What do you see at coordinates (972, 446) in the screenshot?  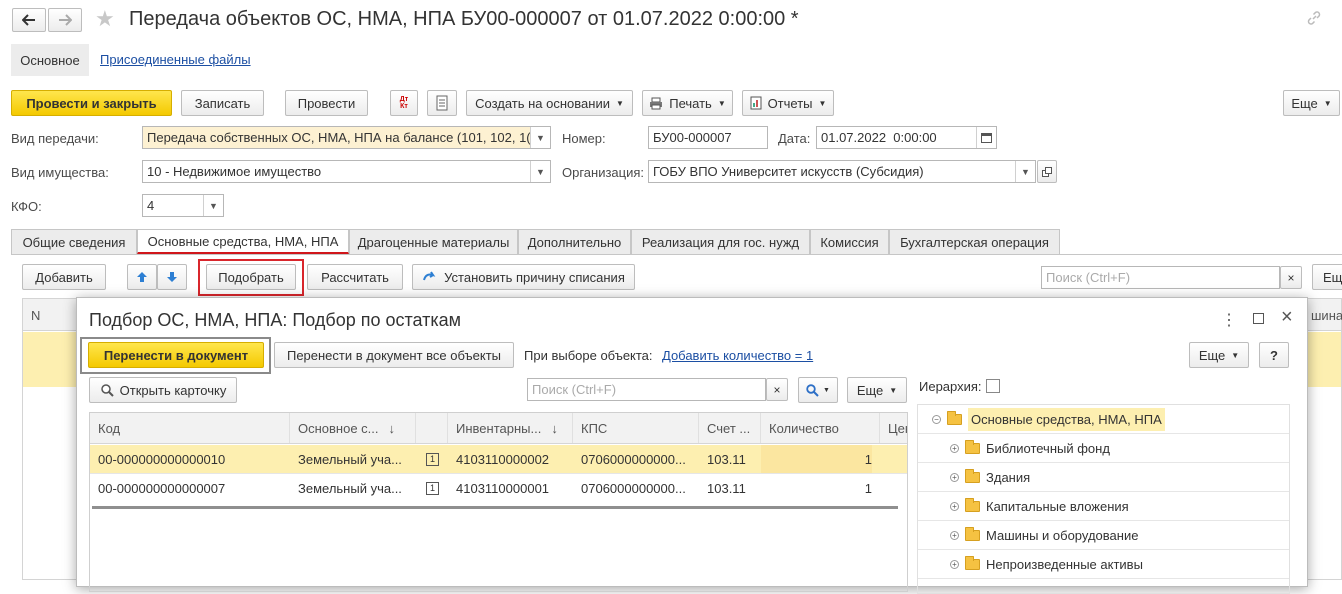 I see `folder-icon` at bounding box center [972, 446].